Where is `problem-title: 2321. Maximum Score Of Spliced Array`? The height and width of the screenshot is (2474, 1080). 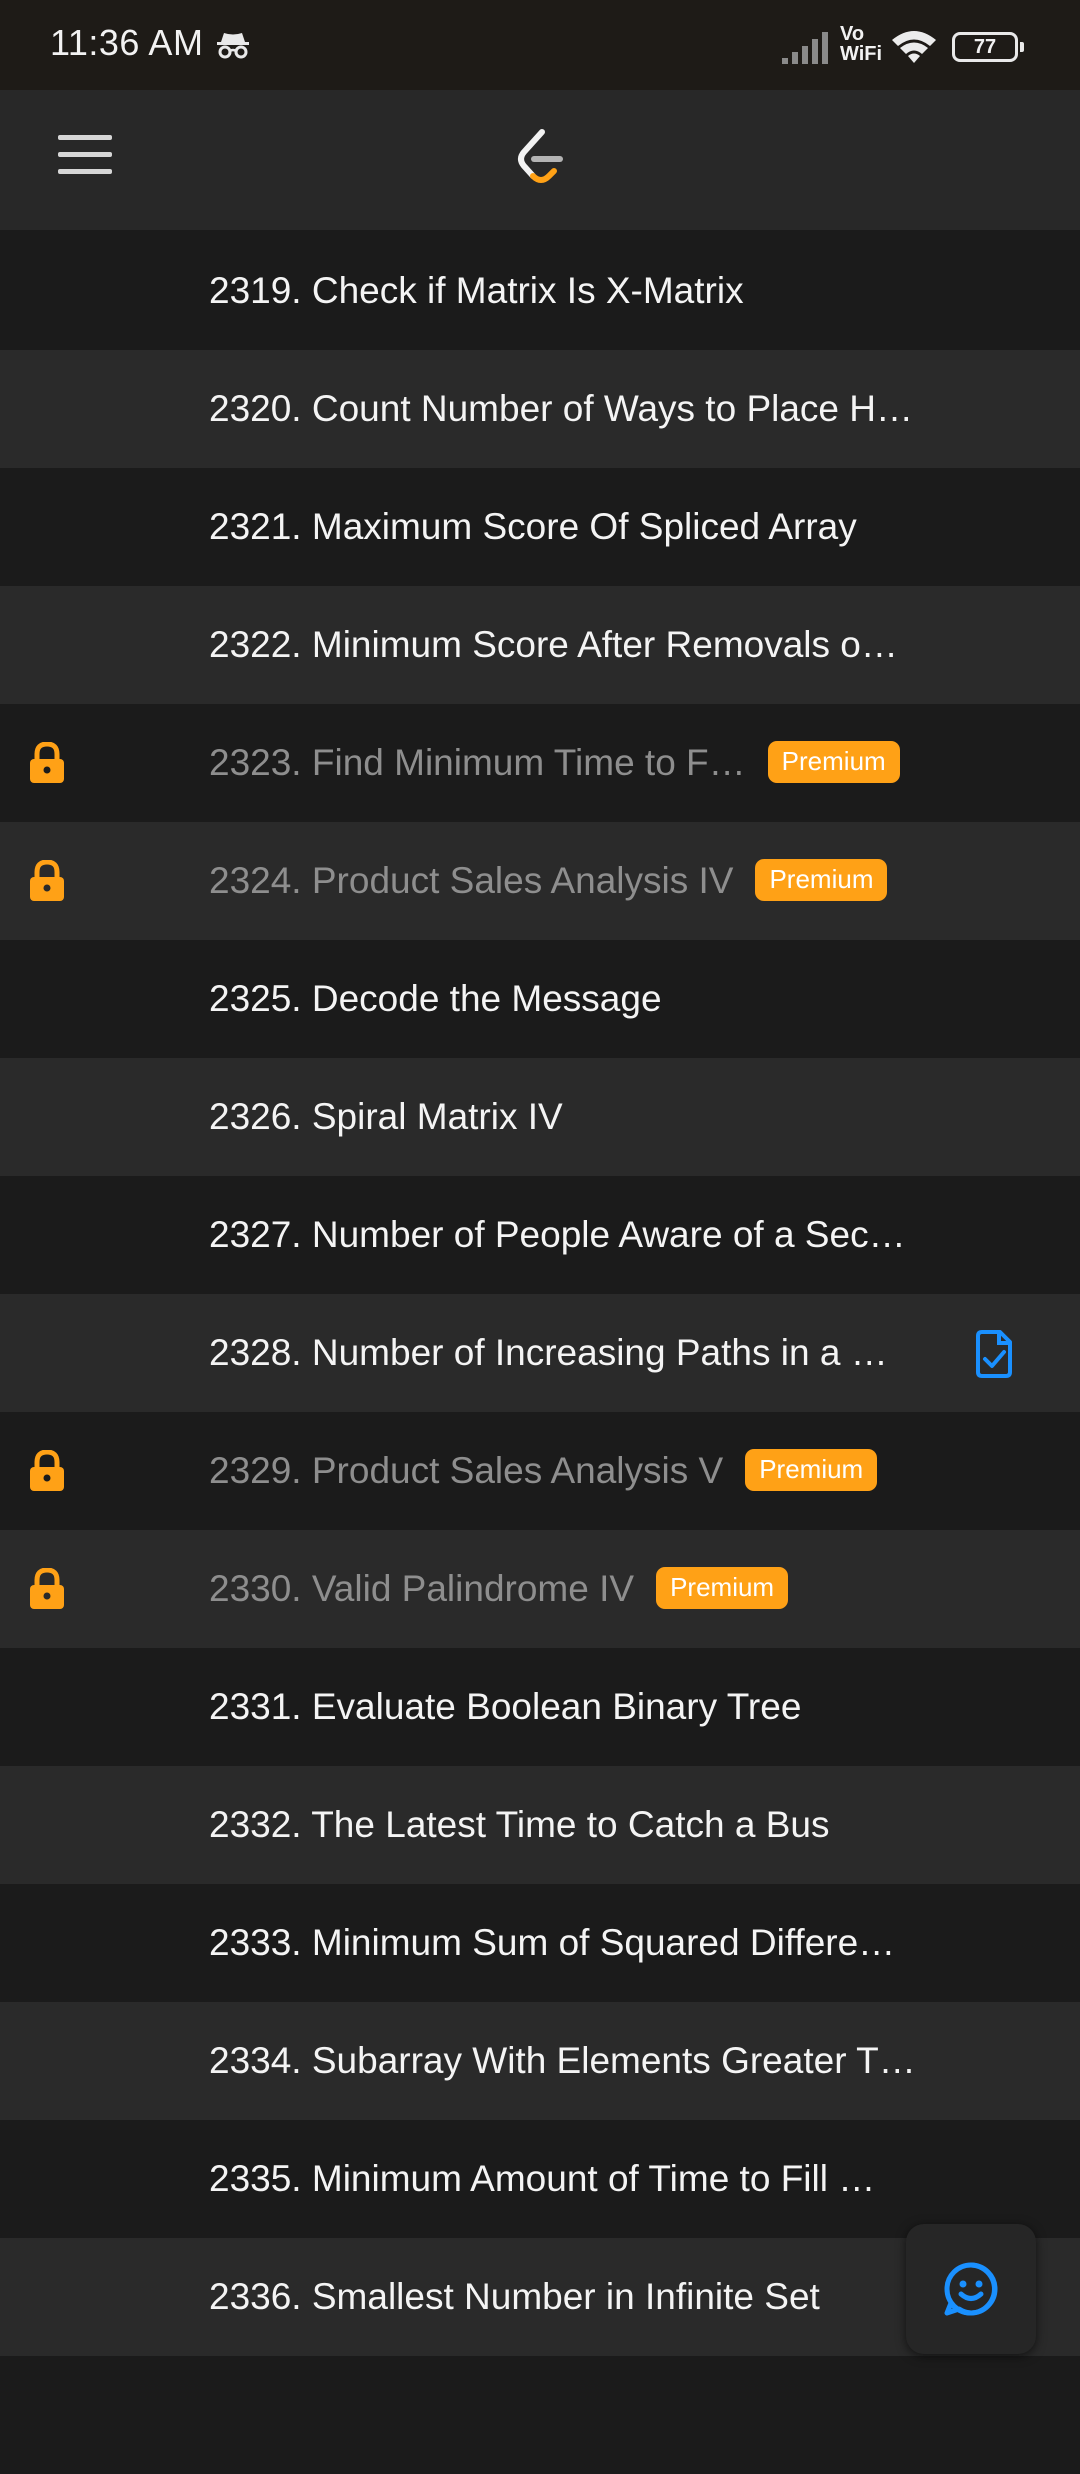 problem-title: 2321. Maximum Score Of Spliced Array is located at coordinates (533, 526).